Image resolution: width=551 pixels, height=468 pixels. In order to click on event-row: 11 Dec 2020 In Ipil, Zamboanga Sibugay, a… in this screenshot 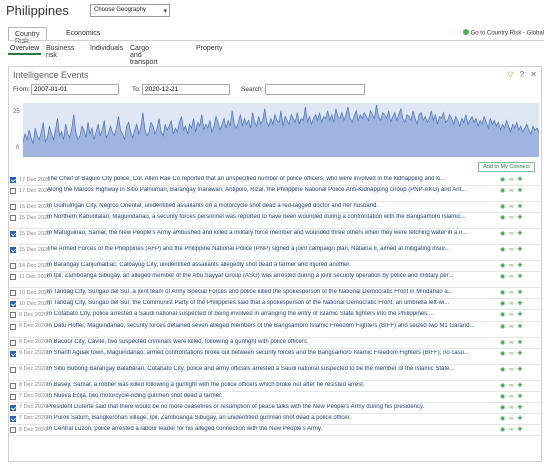, I will do `click(275, 280)`.